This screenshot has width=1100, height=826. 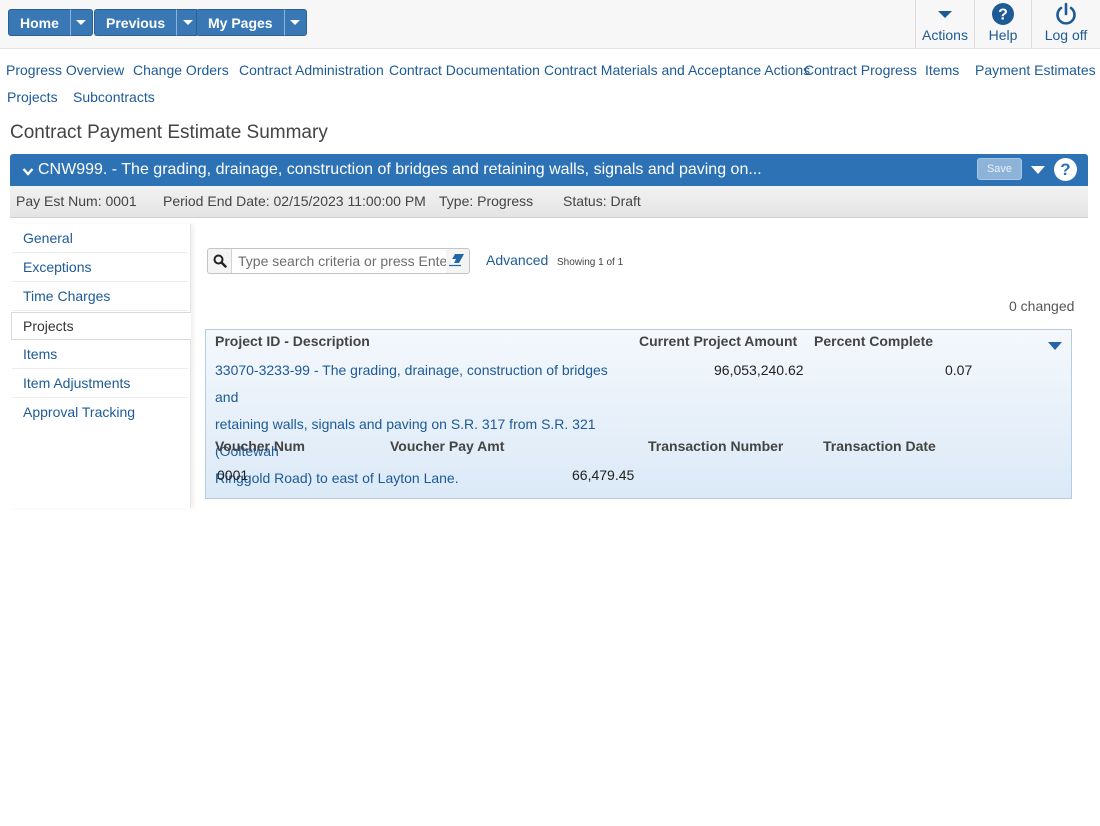 What do you see at coordinates (28, 172) in the screenshot?
I see `collapse-chevron-icon` at bounding box center [28, 172].